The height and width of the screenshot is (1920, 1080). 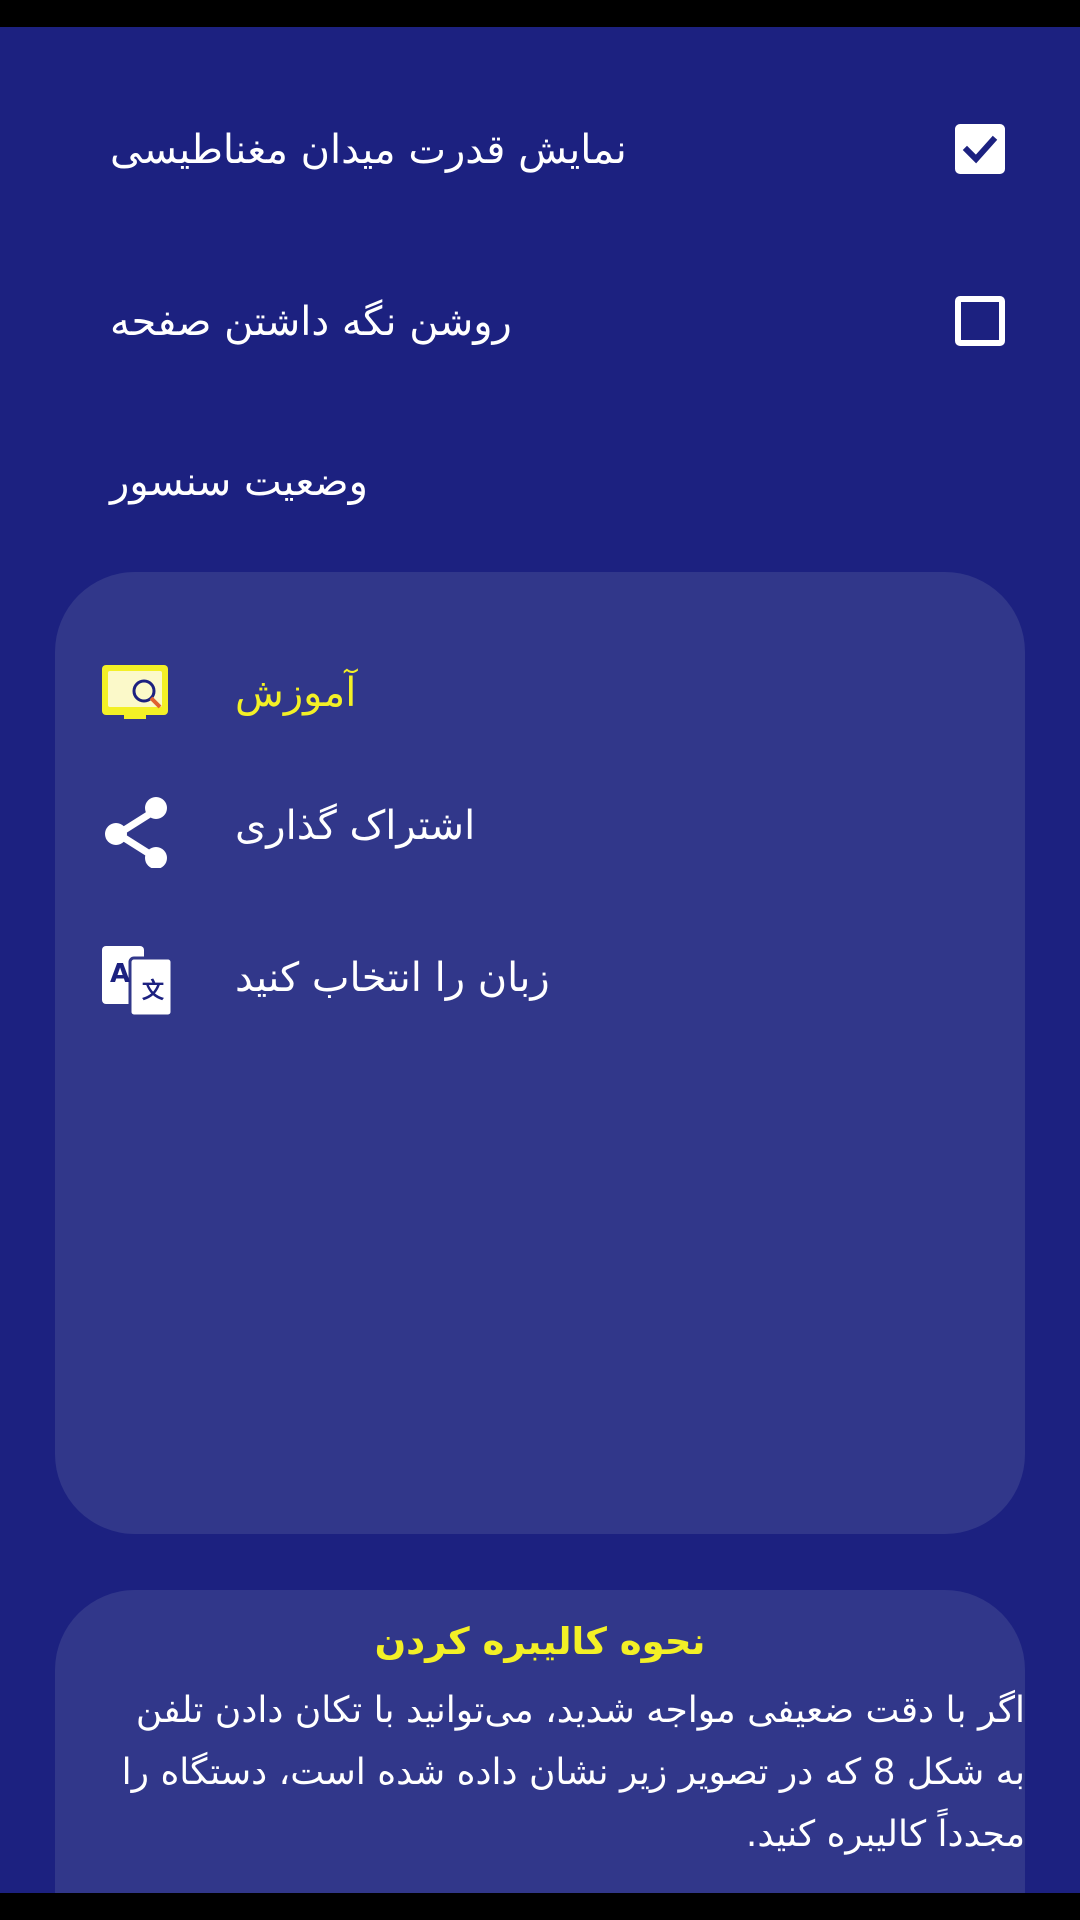 I want to click on svg-text: A, so click(x=120, y=974).